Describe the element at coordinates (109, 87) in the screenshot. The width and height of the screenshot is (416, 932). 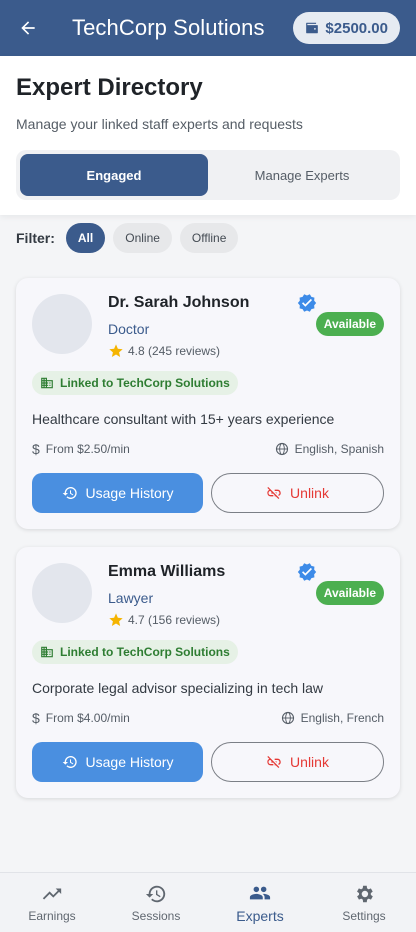
I see `page-title: Expert Directory` at that location.